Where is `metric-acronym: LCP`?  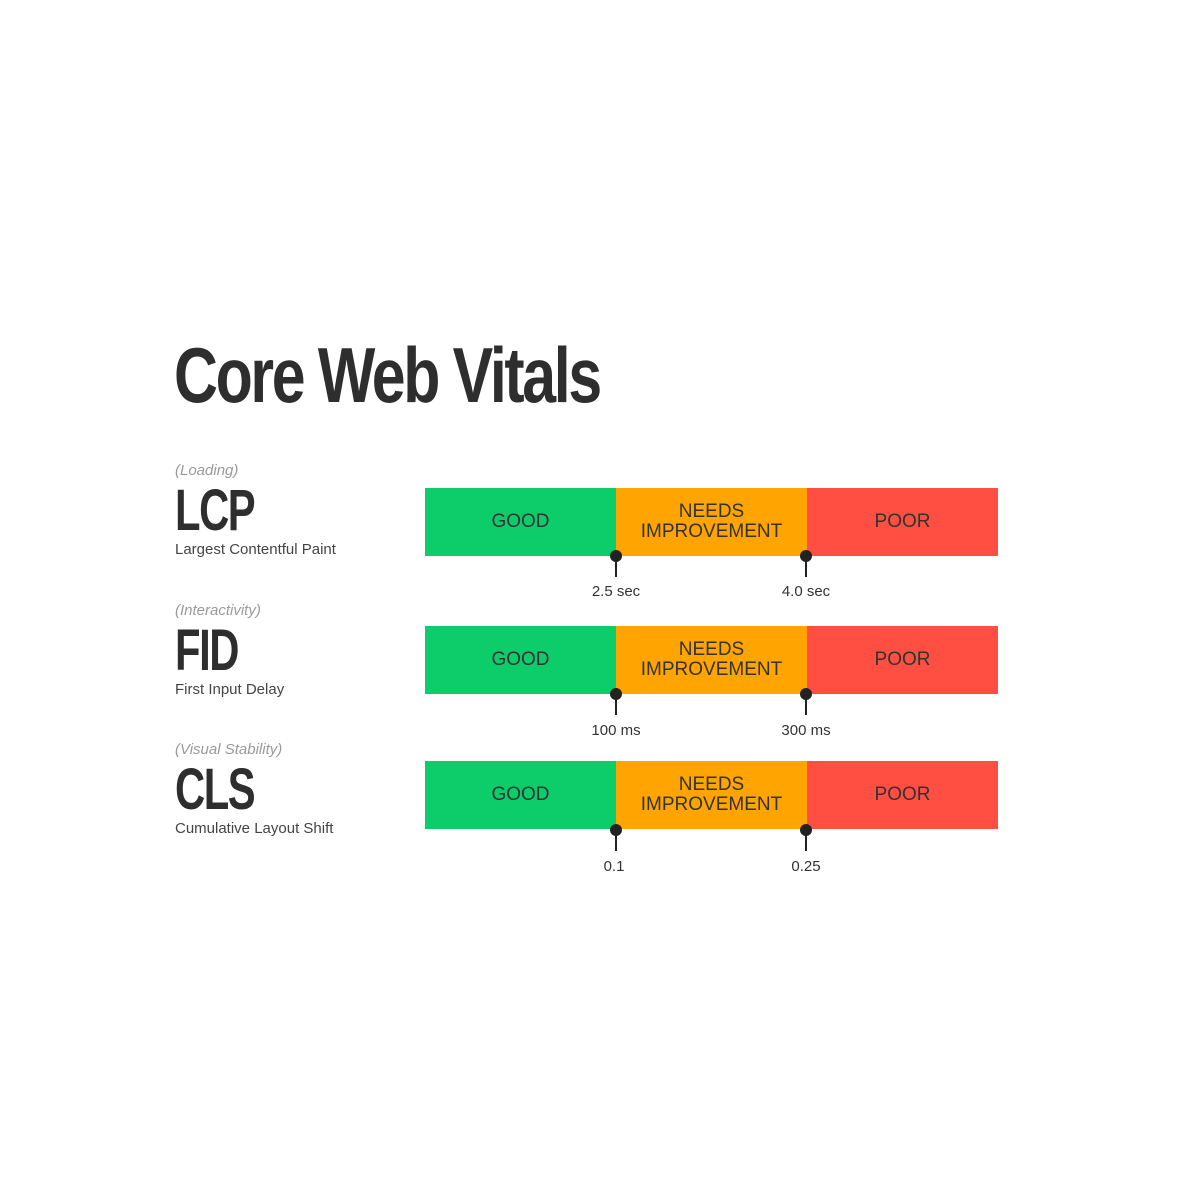
metric-acronym: LCP is located at coordinates (215, 510).